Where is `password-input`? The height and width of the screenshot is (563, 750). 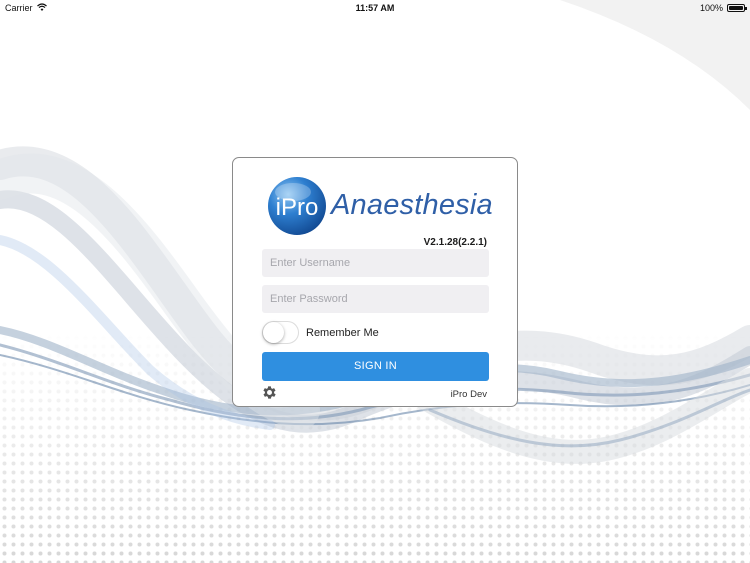
password-input is located at coordinates (375, 299).